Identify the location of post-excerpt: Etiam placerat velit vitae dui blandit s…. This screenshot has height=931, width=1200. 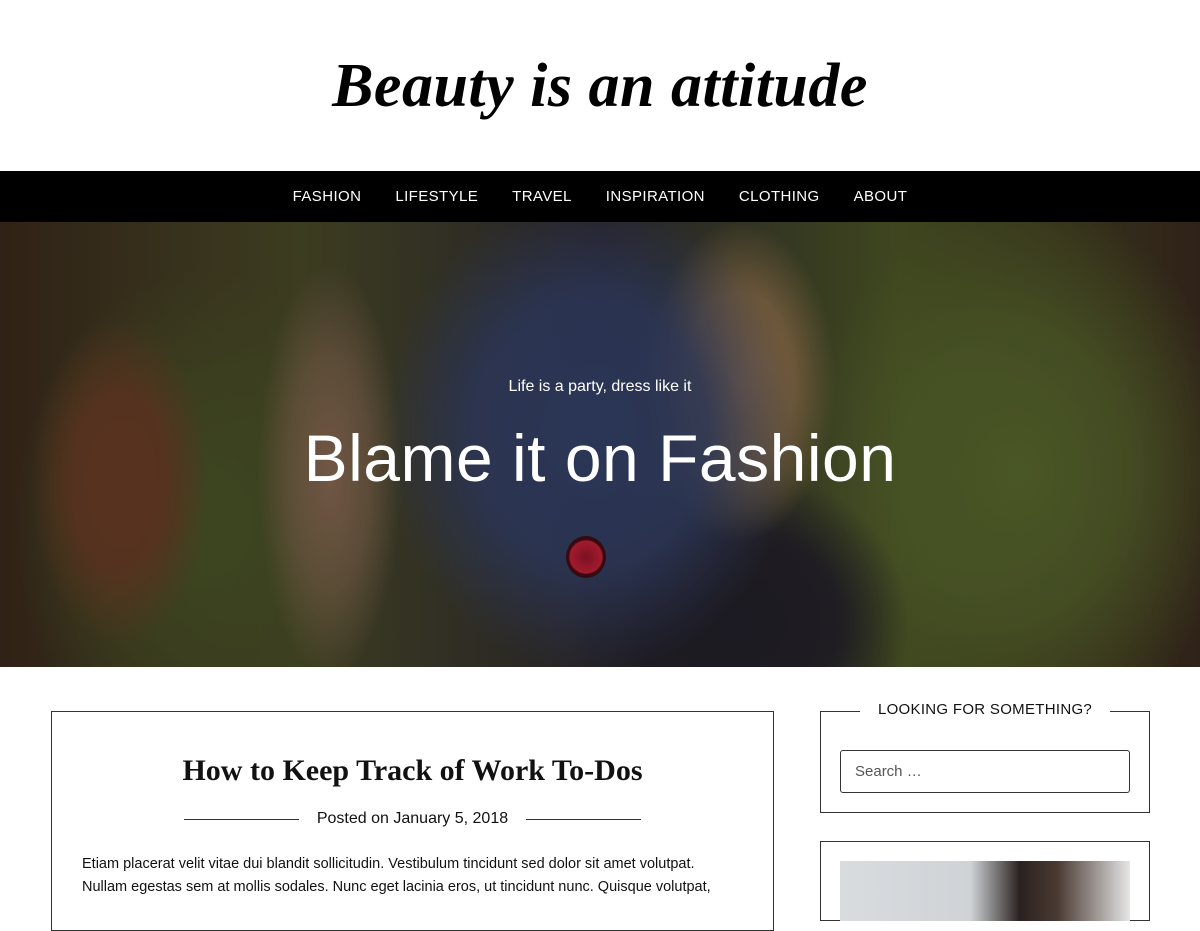
(407, 876).